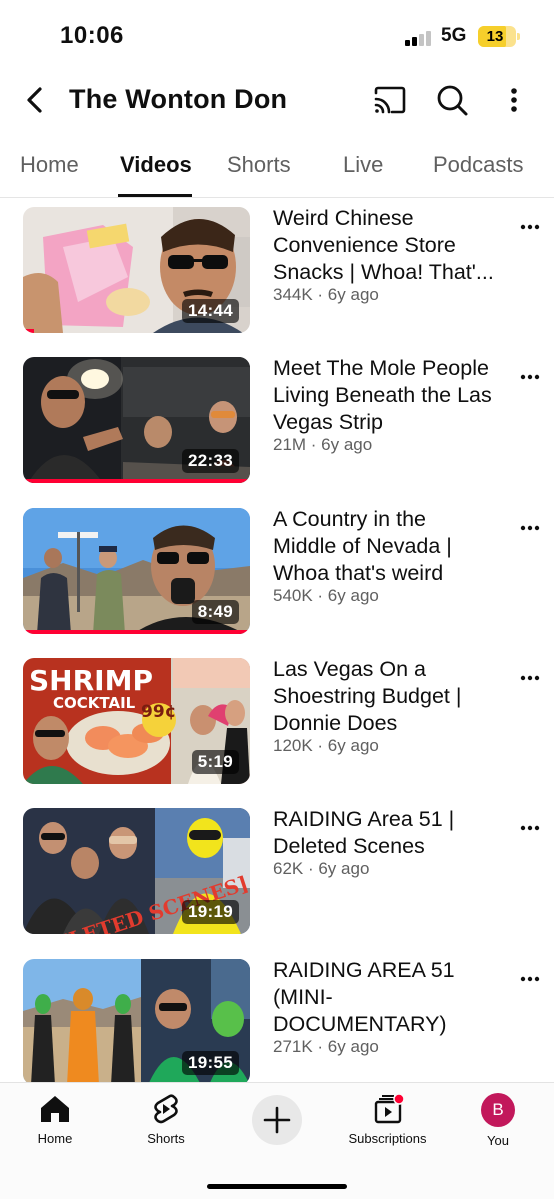  I want to click on back-button, so click(36, 100).